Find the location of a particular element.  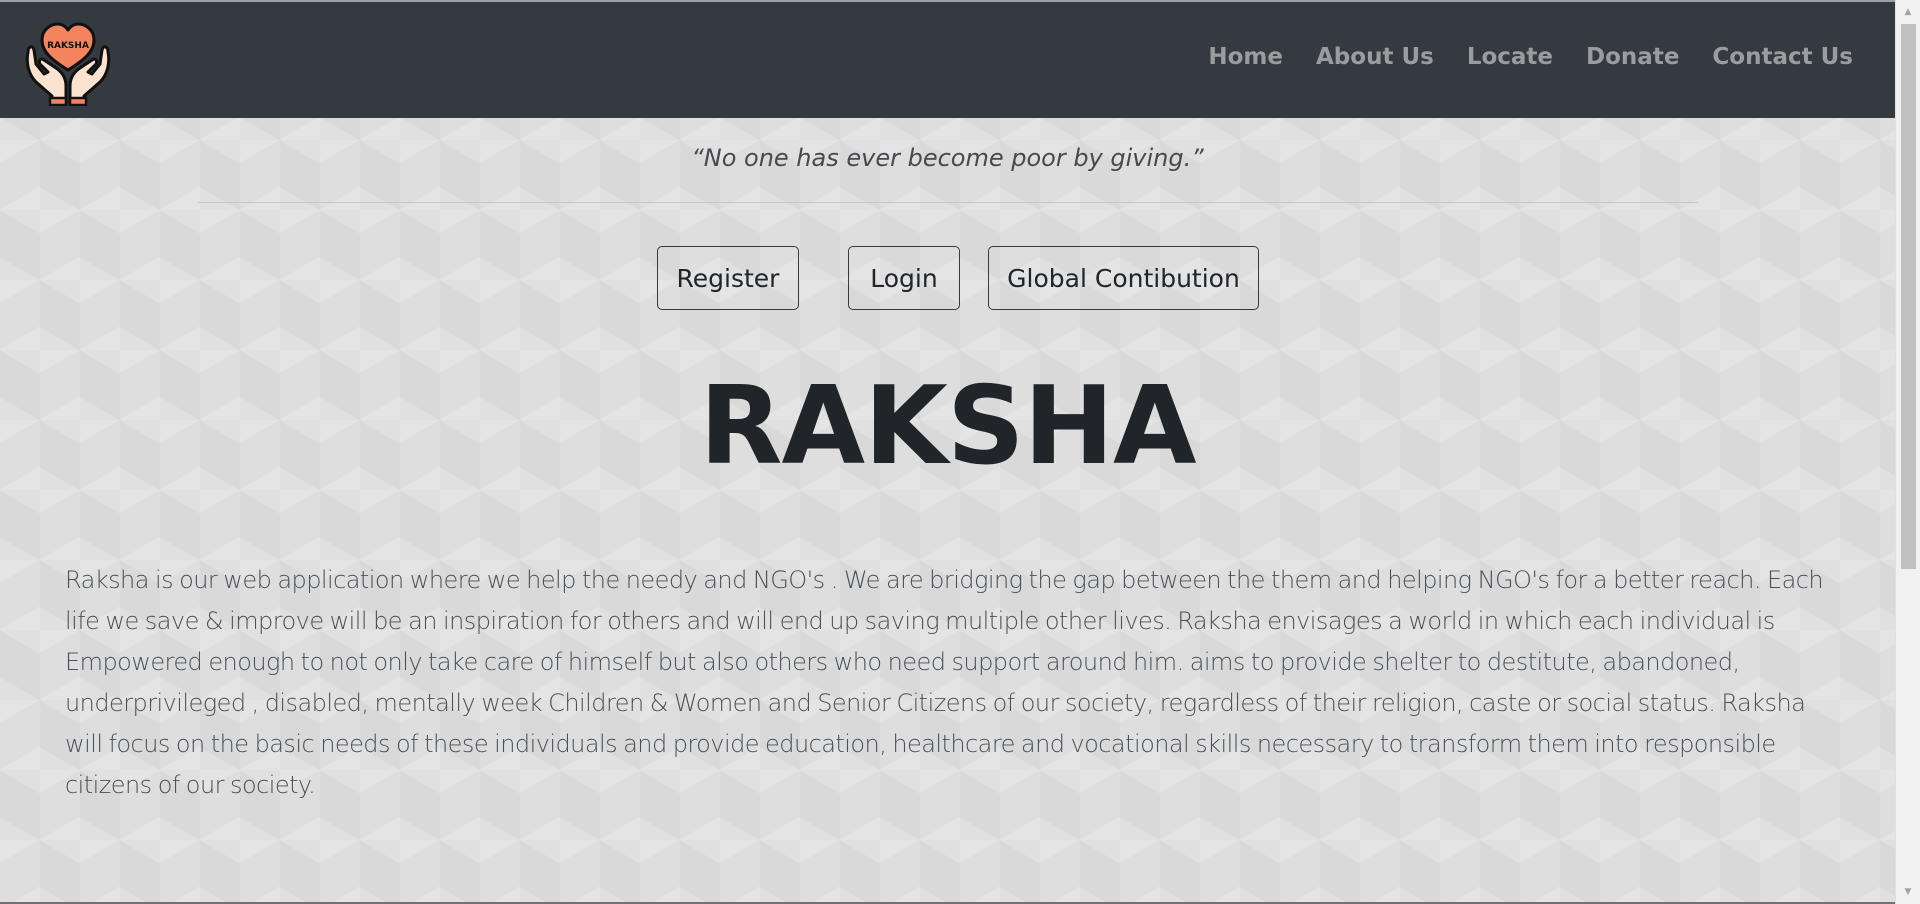

nav-link-donate: Donate is located at coordinates (1632, 57).